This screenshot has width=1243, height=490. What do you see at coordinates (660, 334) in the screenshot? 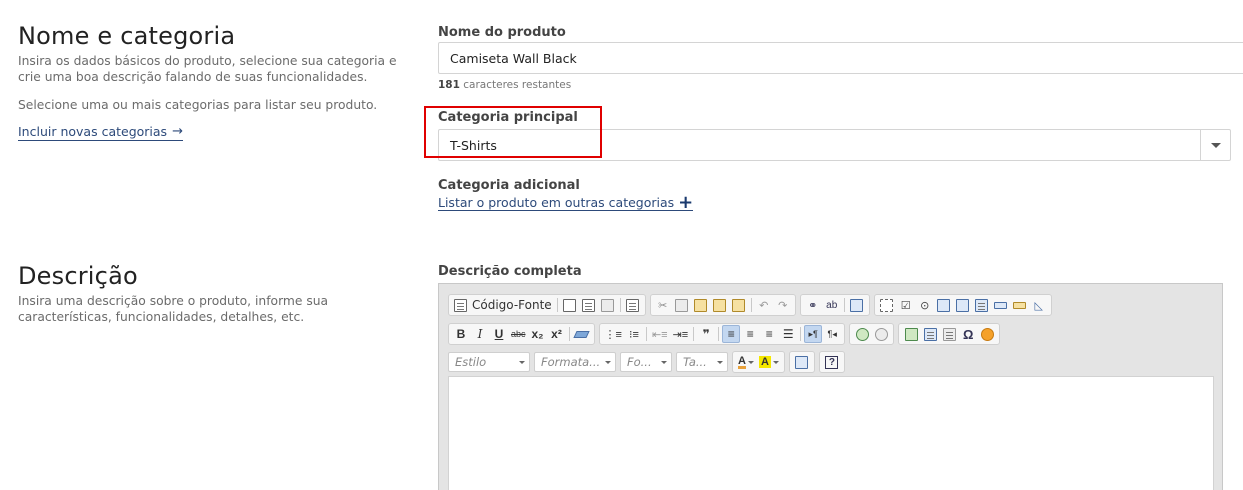
I see `outdent-button: ⇤≡` at bounding box center [660, 334].